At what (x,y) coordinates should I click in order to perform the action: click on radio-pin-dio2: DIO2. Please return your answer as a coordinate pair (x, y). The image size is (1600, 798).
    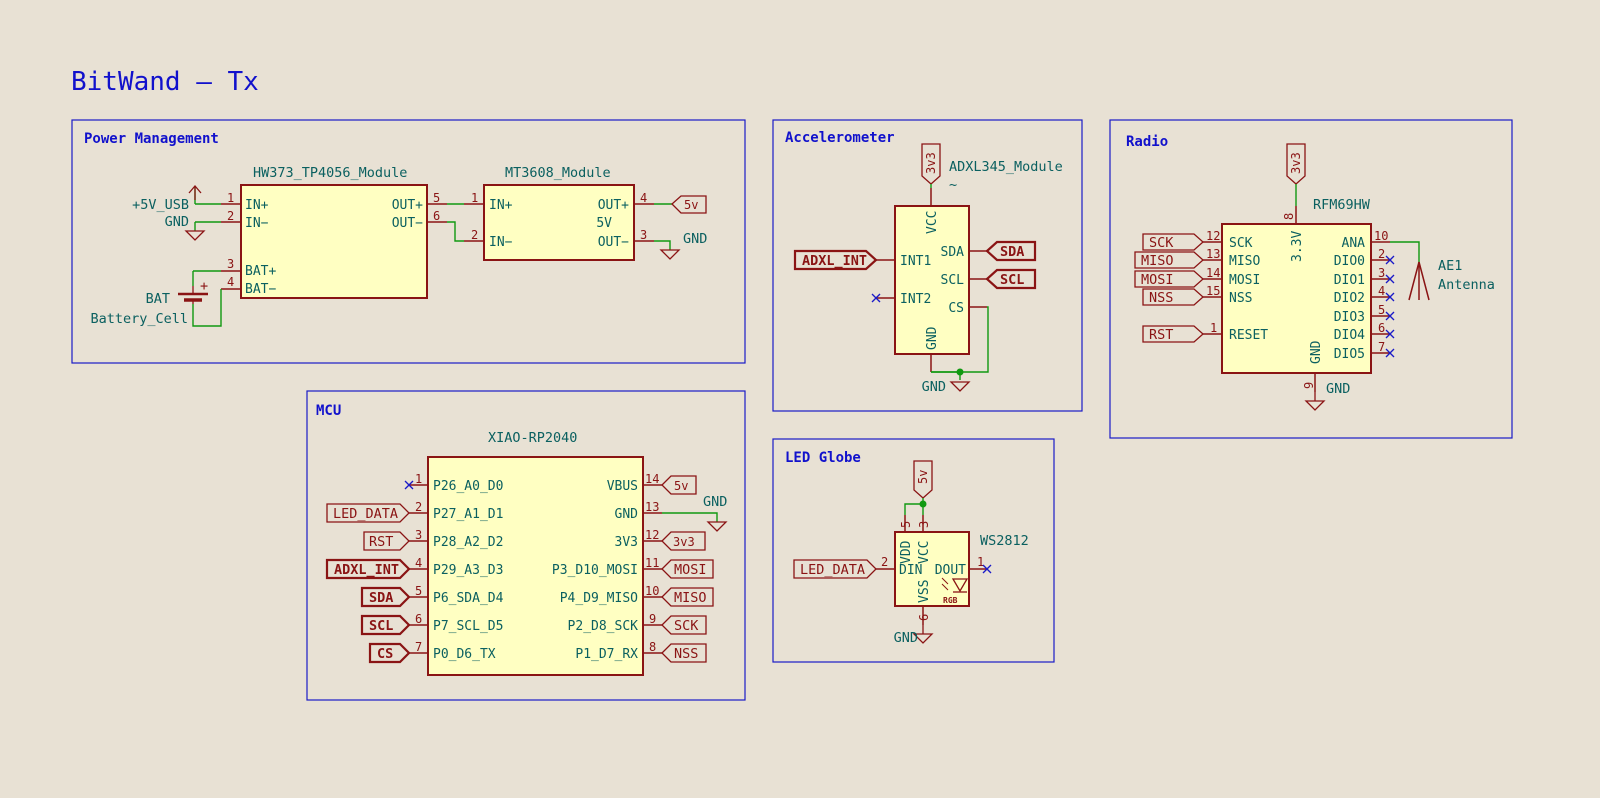
    Looking at the image, I should click on (1349, 298).